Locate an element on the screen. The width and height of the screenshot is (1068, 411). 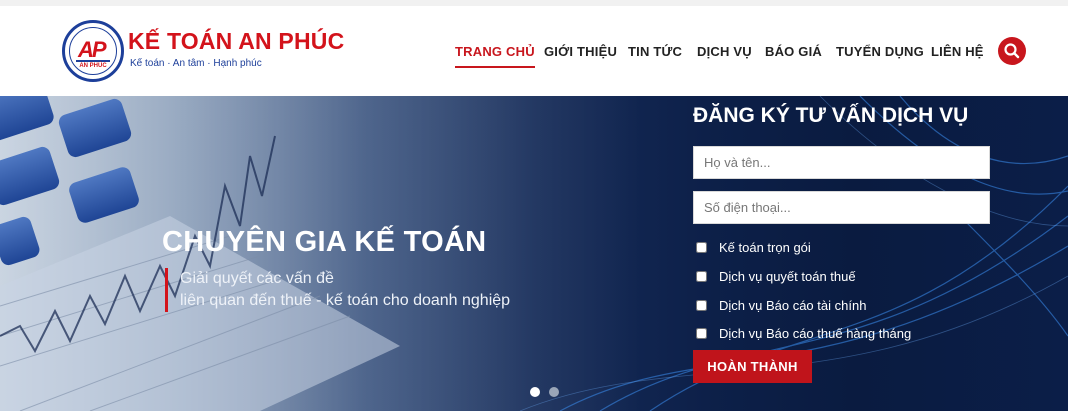
search-icon is located at coordinates (1012, 51).